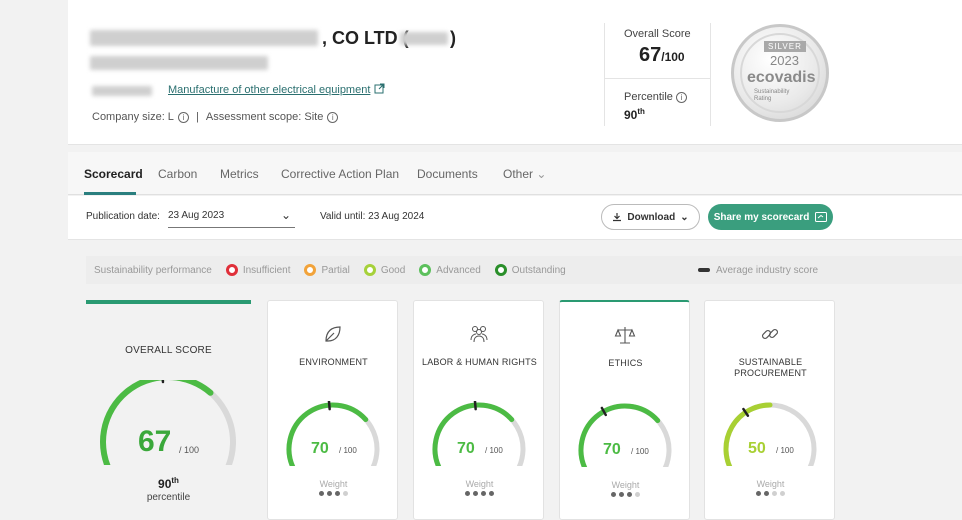 This screenshot has width=962, height=520. I want to click on download-button: Download ⌄, so click(650, 217).